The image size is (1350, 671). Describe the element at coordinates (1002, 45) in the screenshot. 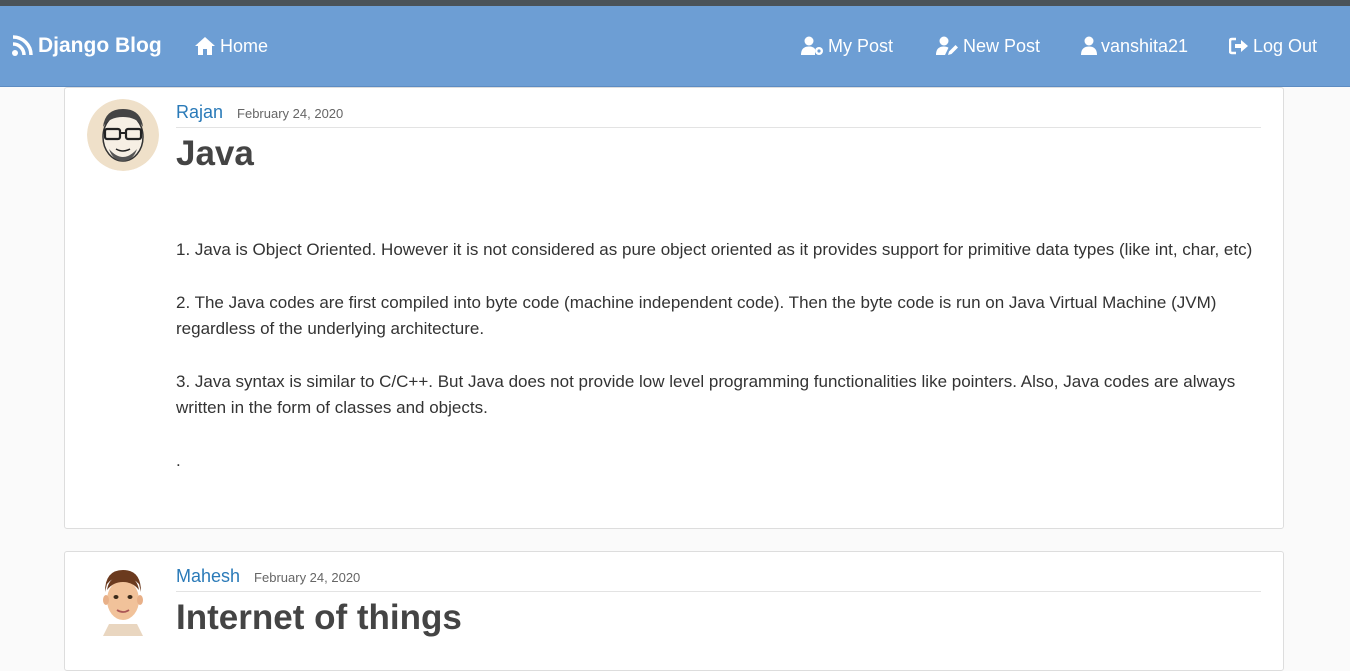

I see `nav-new-post-label: New Post` at that location.